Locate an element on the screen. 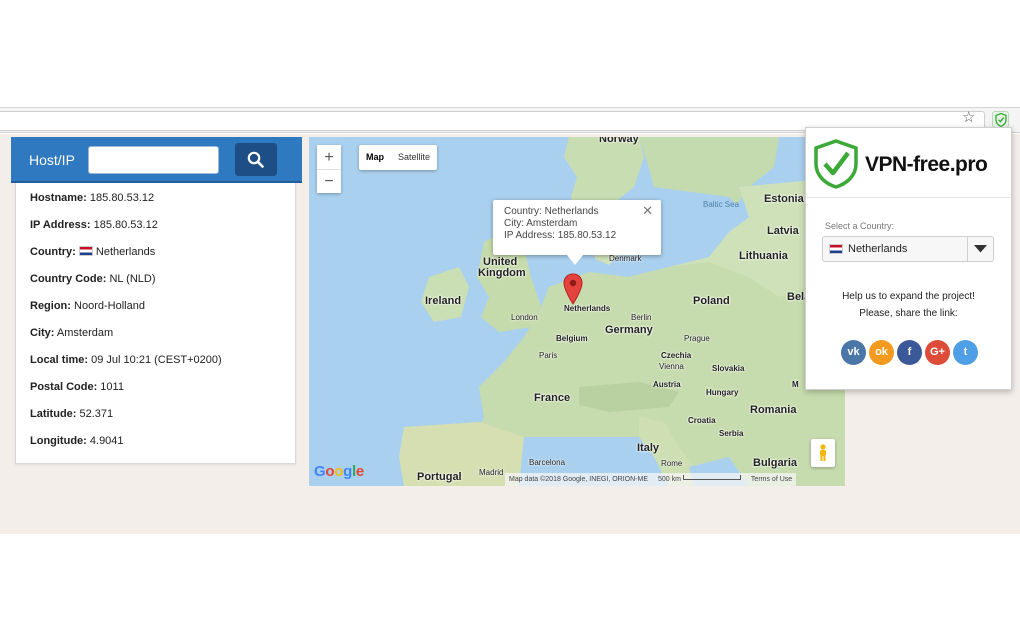 The image size is (1020, 638). popup-header: VPN-free.pro is located at coordinates (908, 163).